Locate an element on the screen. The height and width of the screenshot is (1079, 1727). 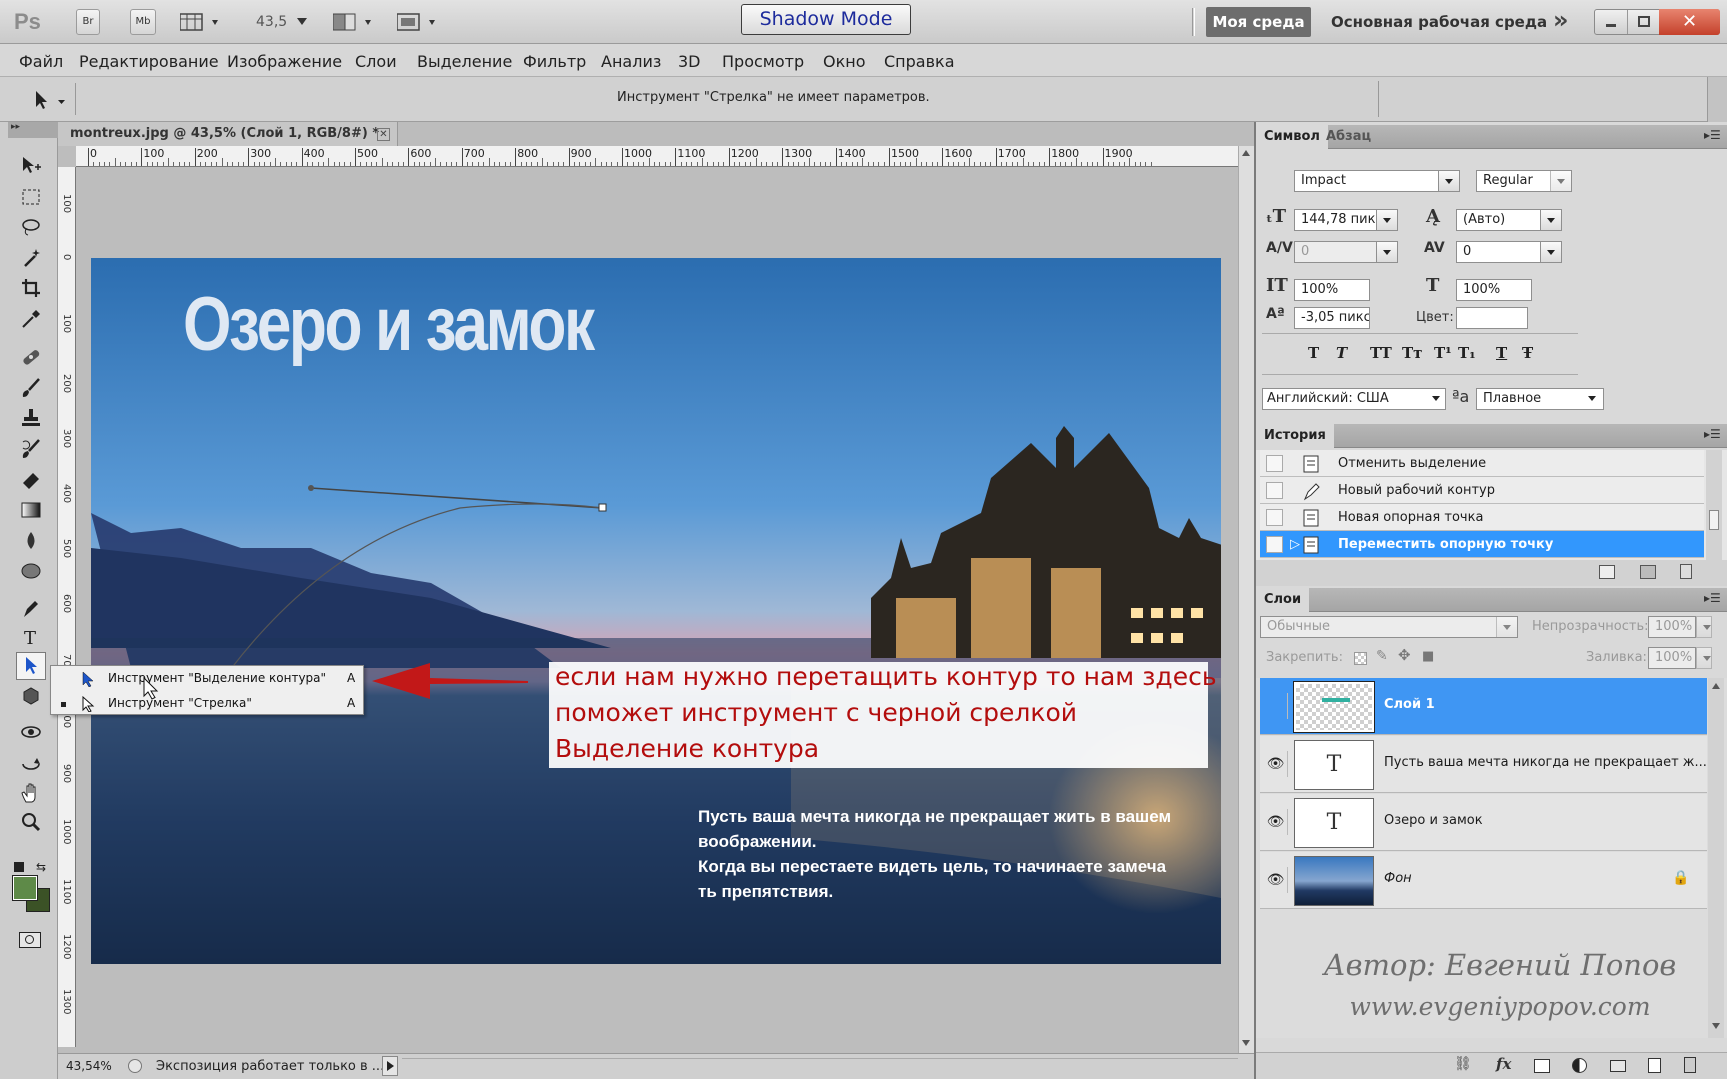
shape-tool is located at coordinates (31, 696).